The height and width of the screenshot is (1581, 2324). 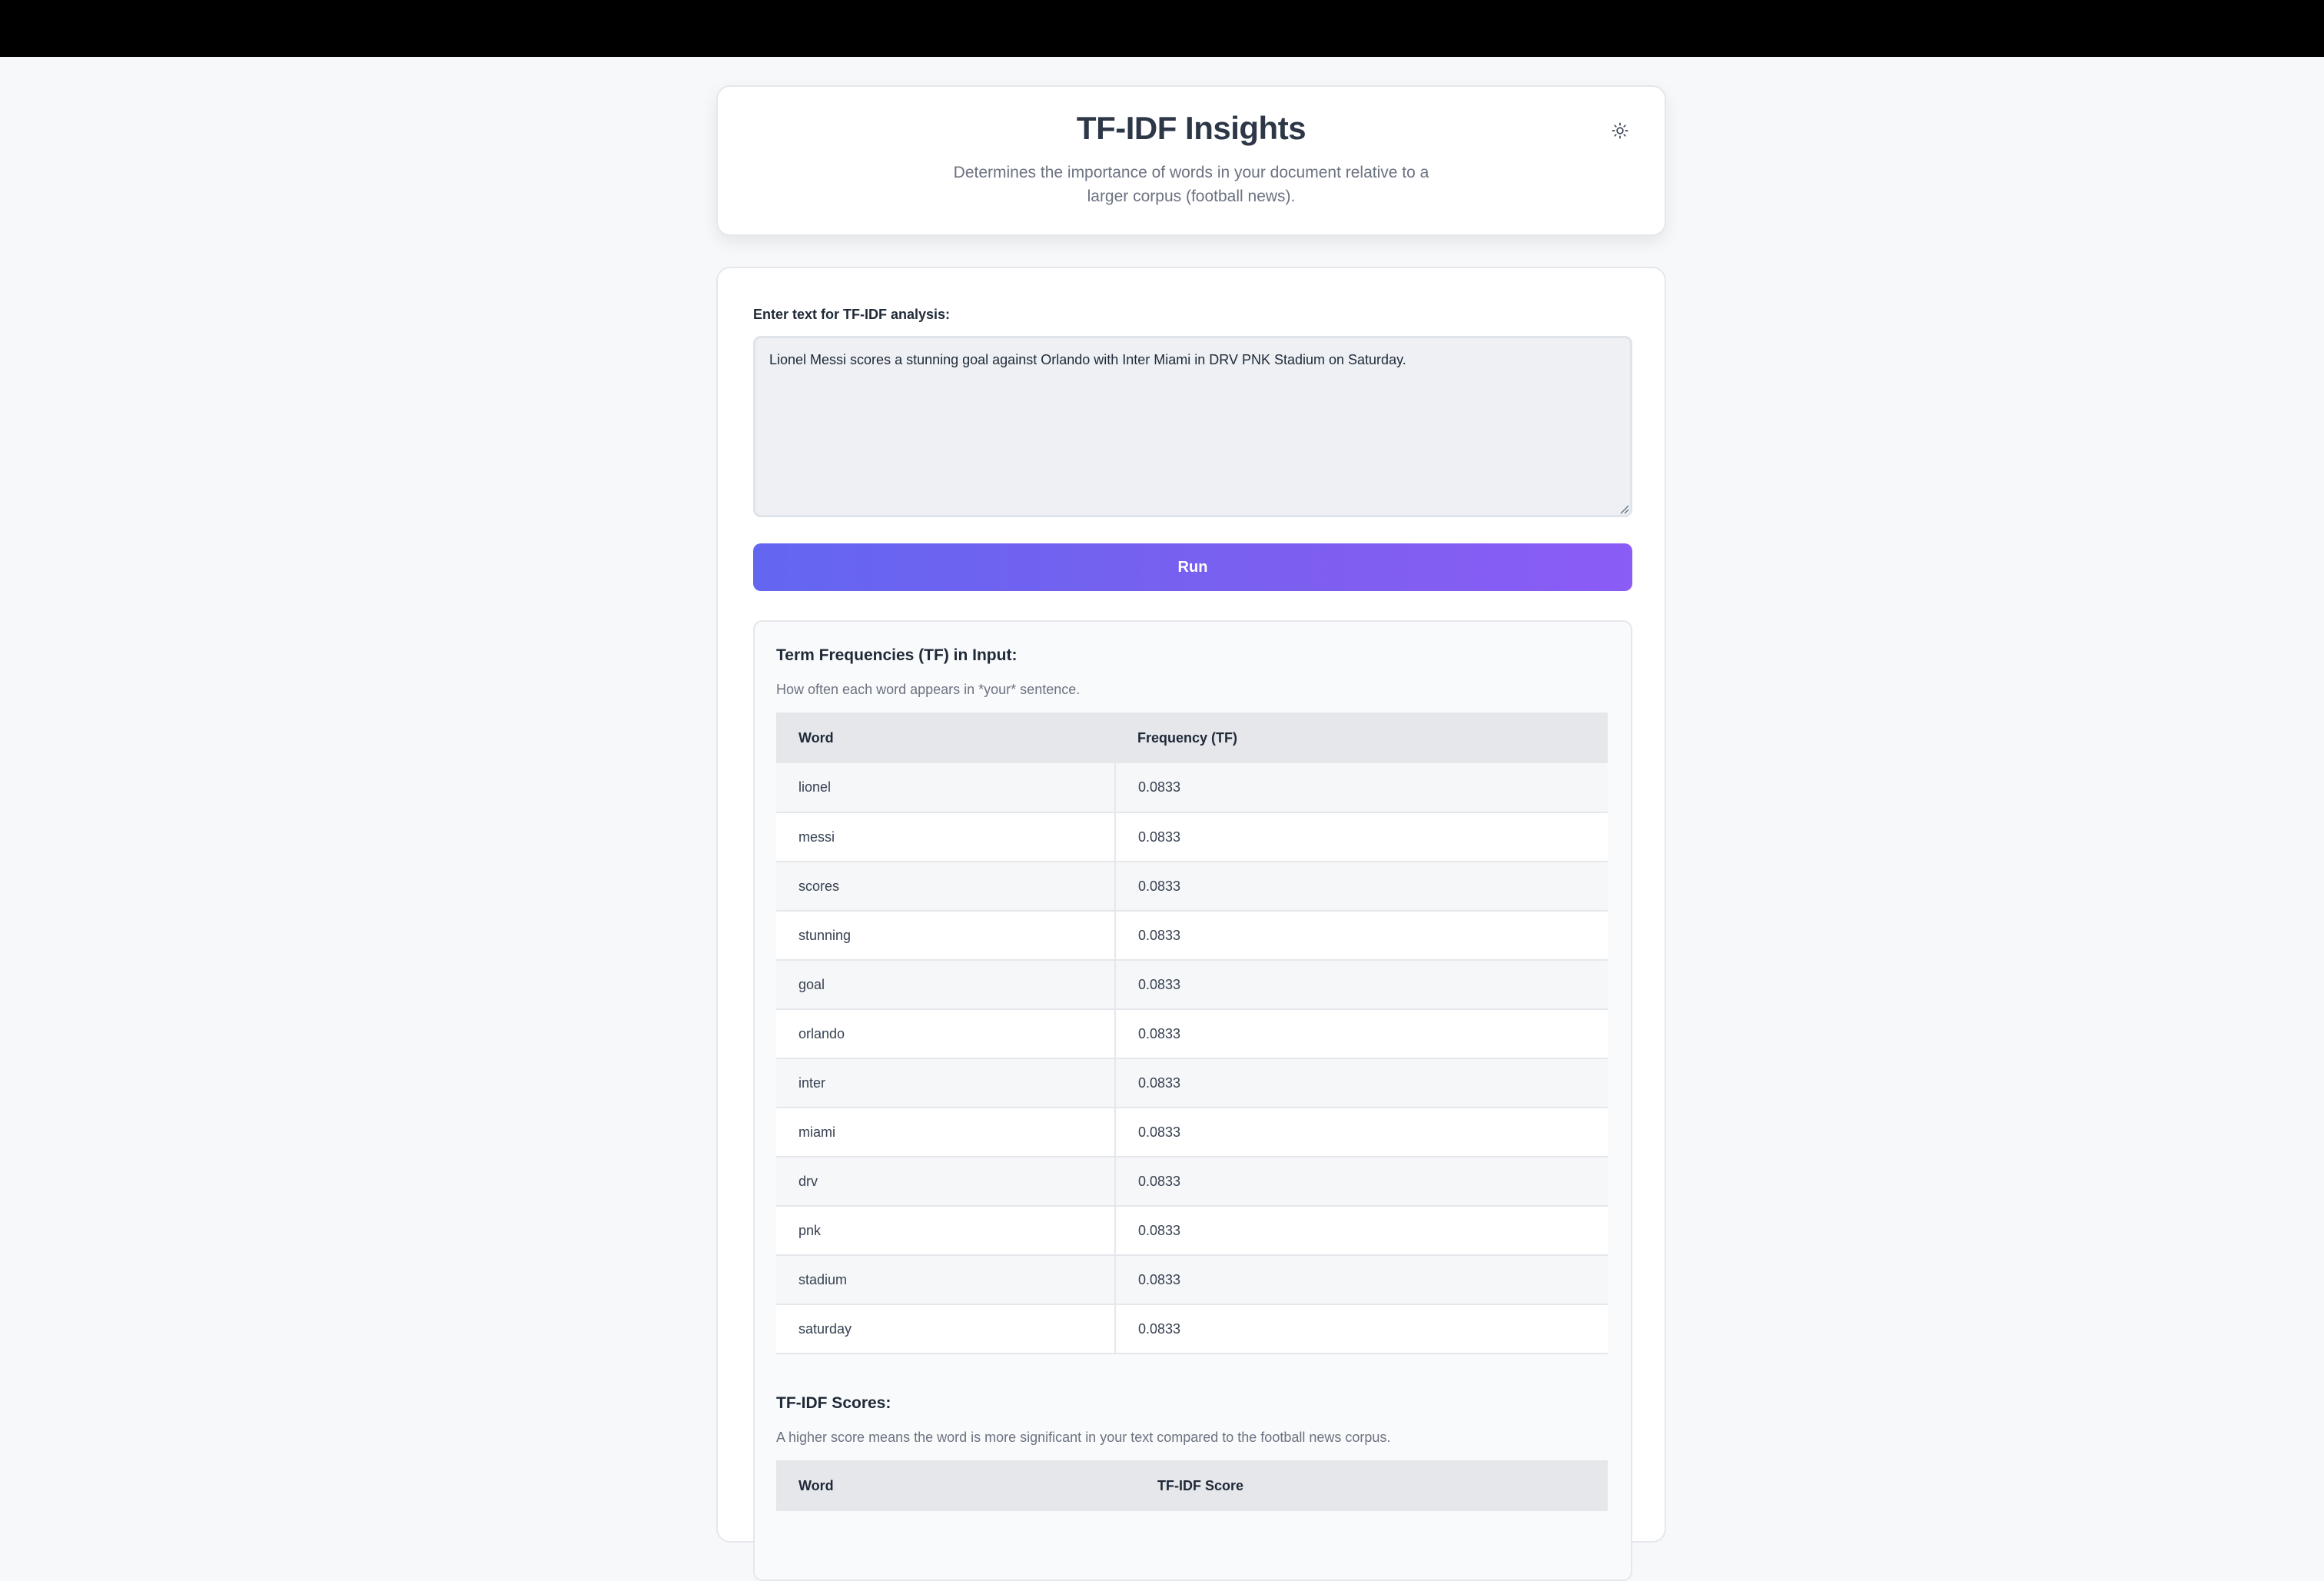 I want to click on tfidf-section-title: TF-IDF Scores:, so click(x=833, y=1403).